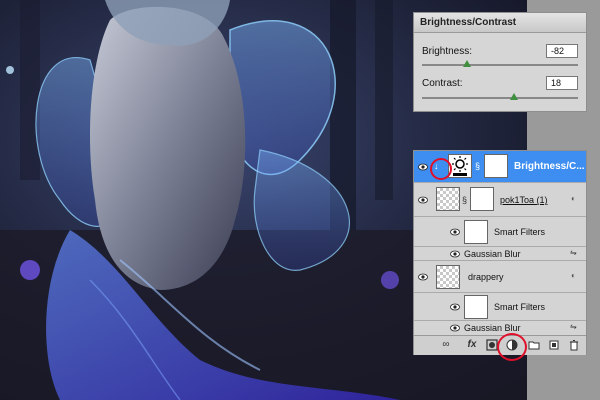  I want to click on brightness-label: Brightness:, so click(447, 51).